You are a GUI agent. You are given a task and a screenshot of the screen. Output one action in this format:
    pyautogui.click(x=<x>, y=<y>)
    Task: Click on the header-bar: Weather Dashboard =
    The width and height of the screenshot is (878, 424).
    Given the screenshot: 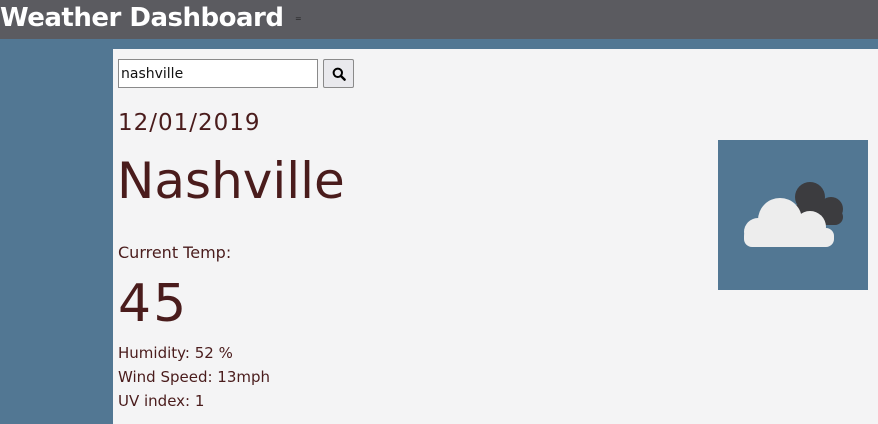 What is the action you would take?
    pyautogui.click(x=439, y=19)
    